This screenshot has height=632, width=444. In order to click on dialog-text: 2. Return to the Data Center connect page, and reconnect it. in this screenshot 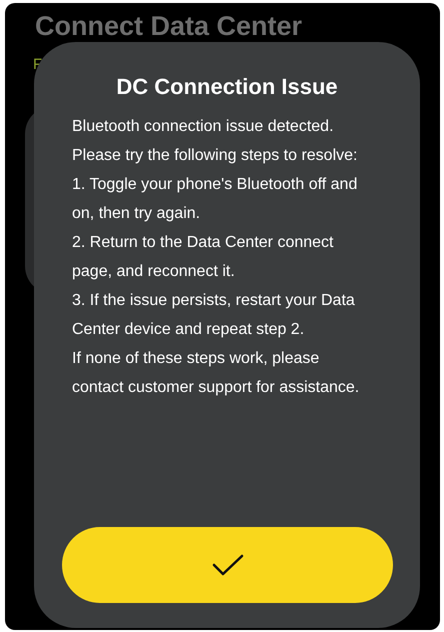, I will do `click(203, 257)`.